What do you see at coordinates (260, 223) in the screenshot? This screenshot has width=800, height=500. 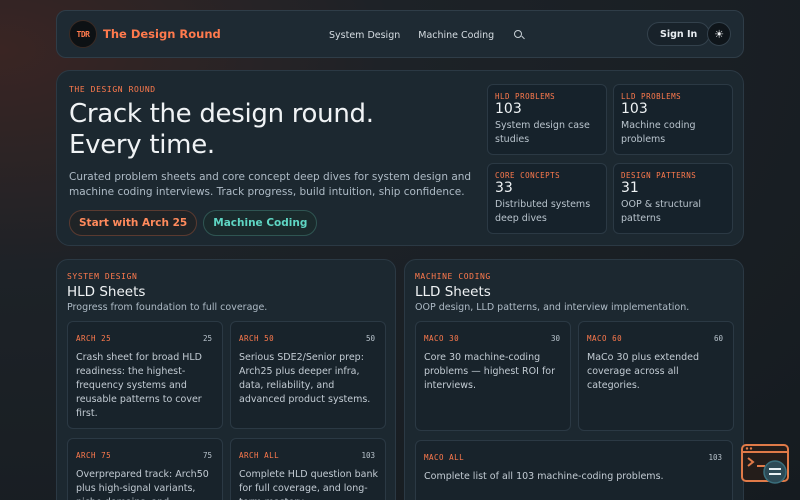 I see `machine-coding-button: Machine Coding` at bounding box center [260, 223].